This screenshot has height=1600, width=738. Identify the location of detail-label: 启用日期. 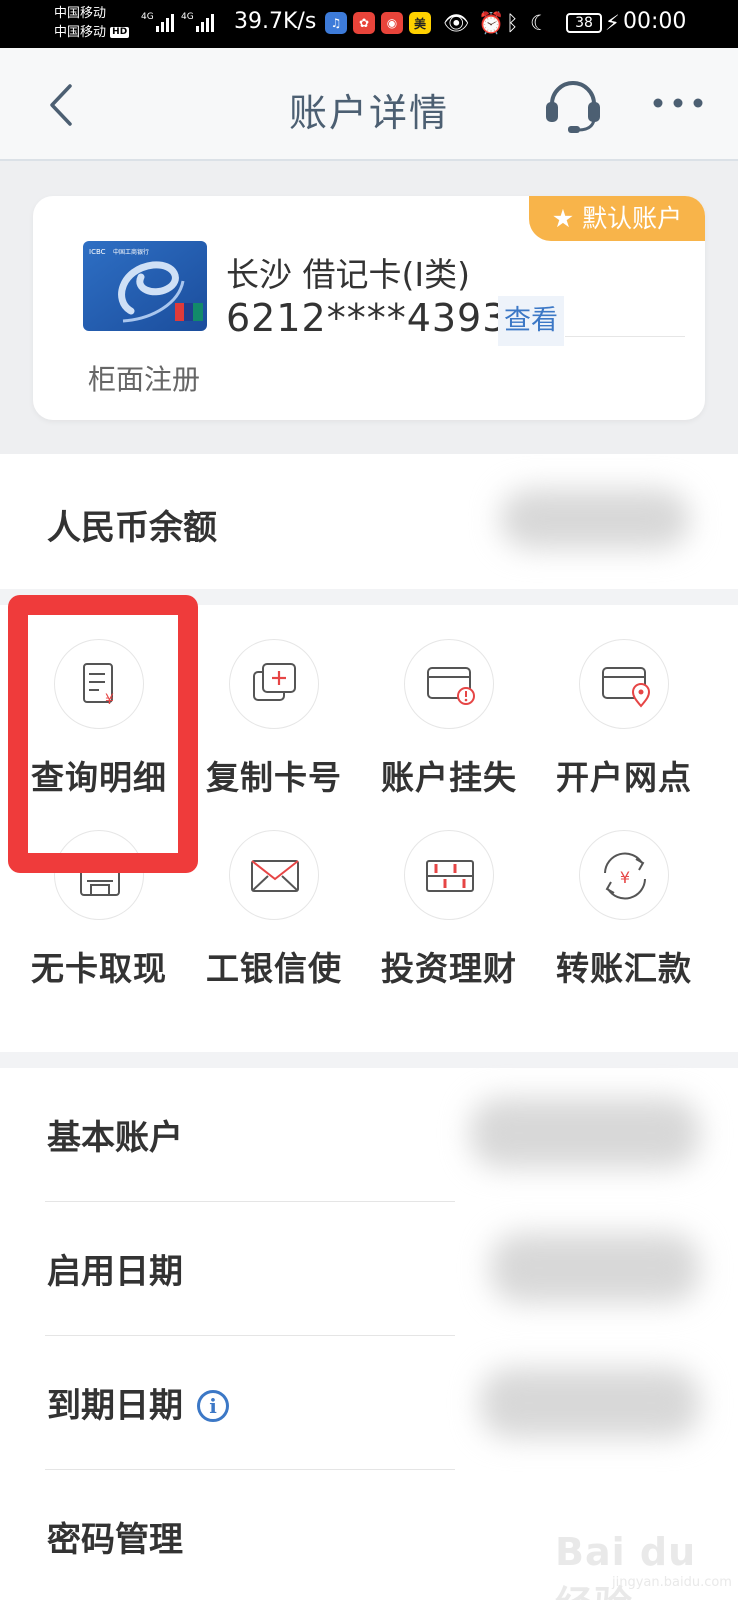
(115, 1272).